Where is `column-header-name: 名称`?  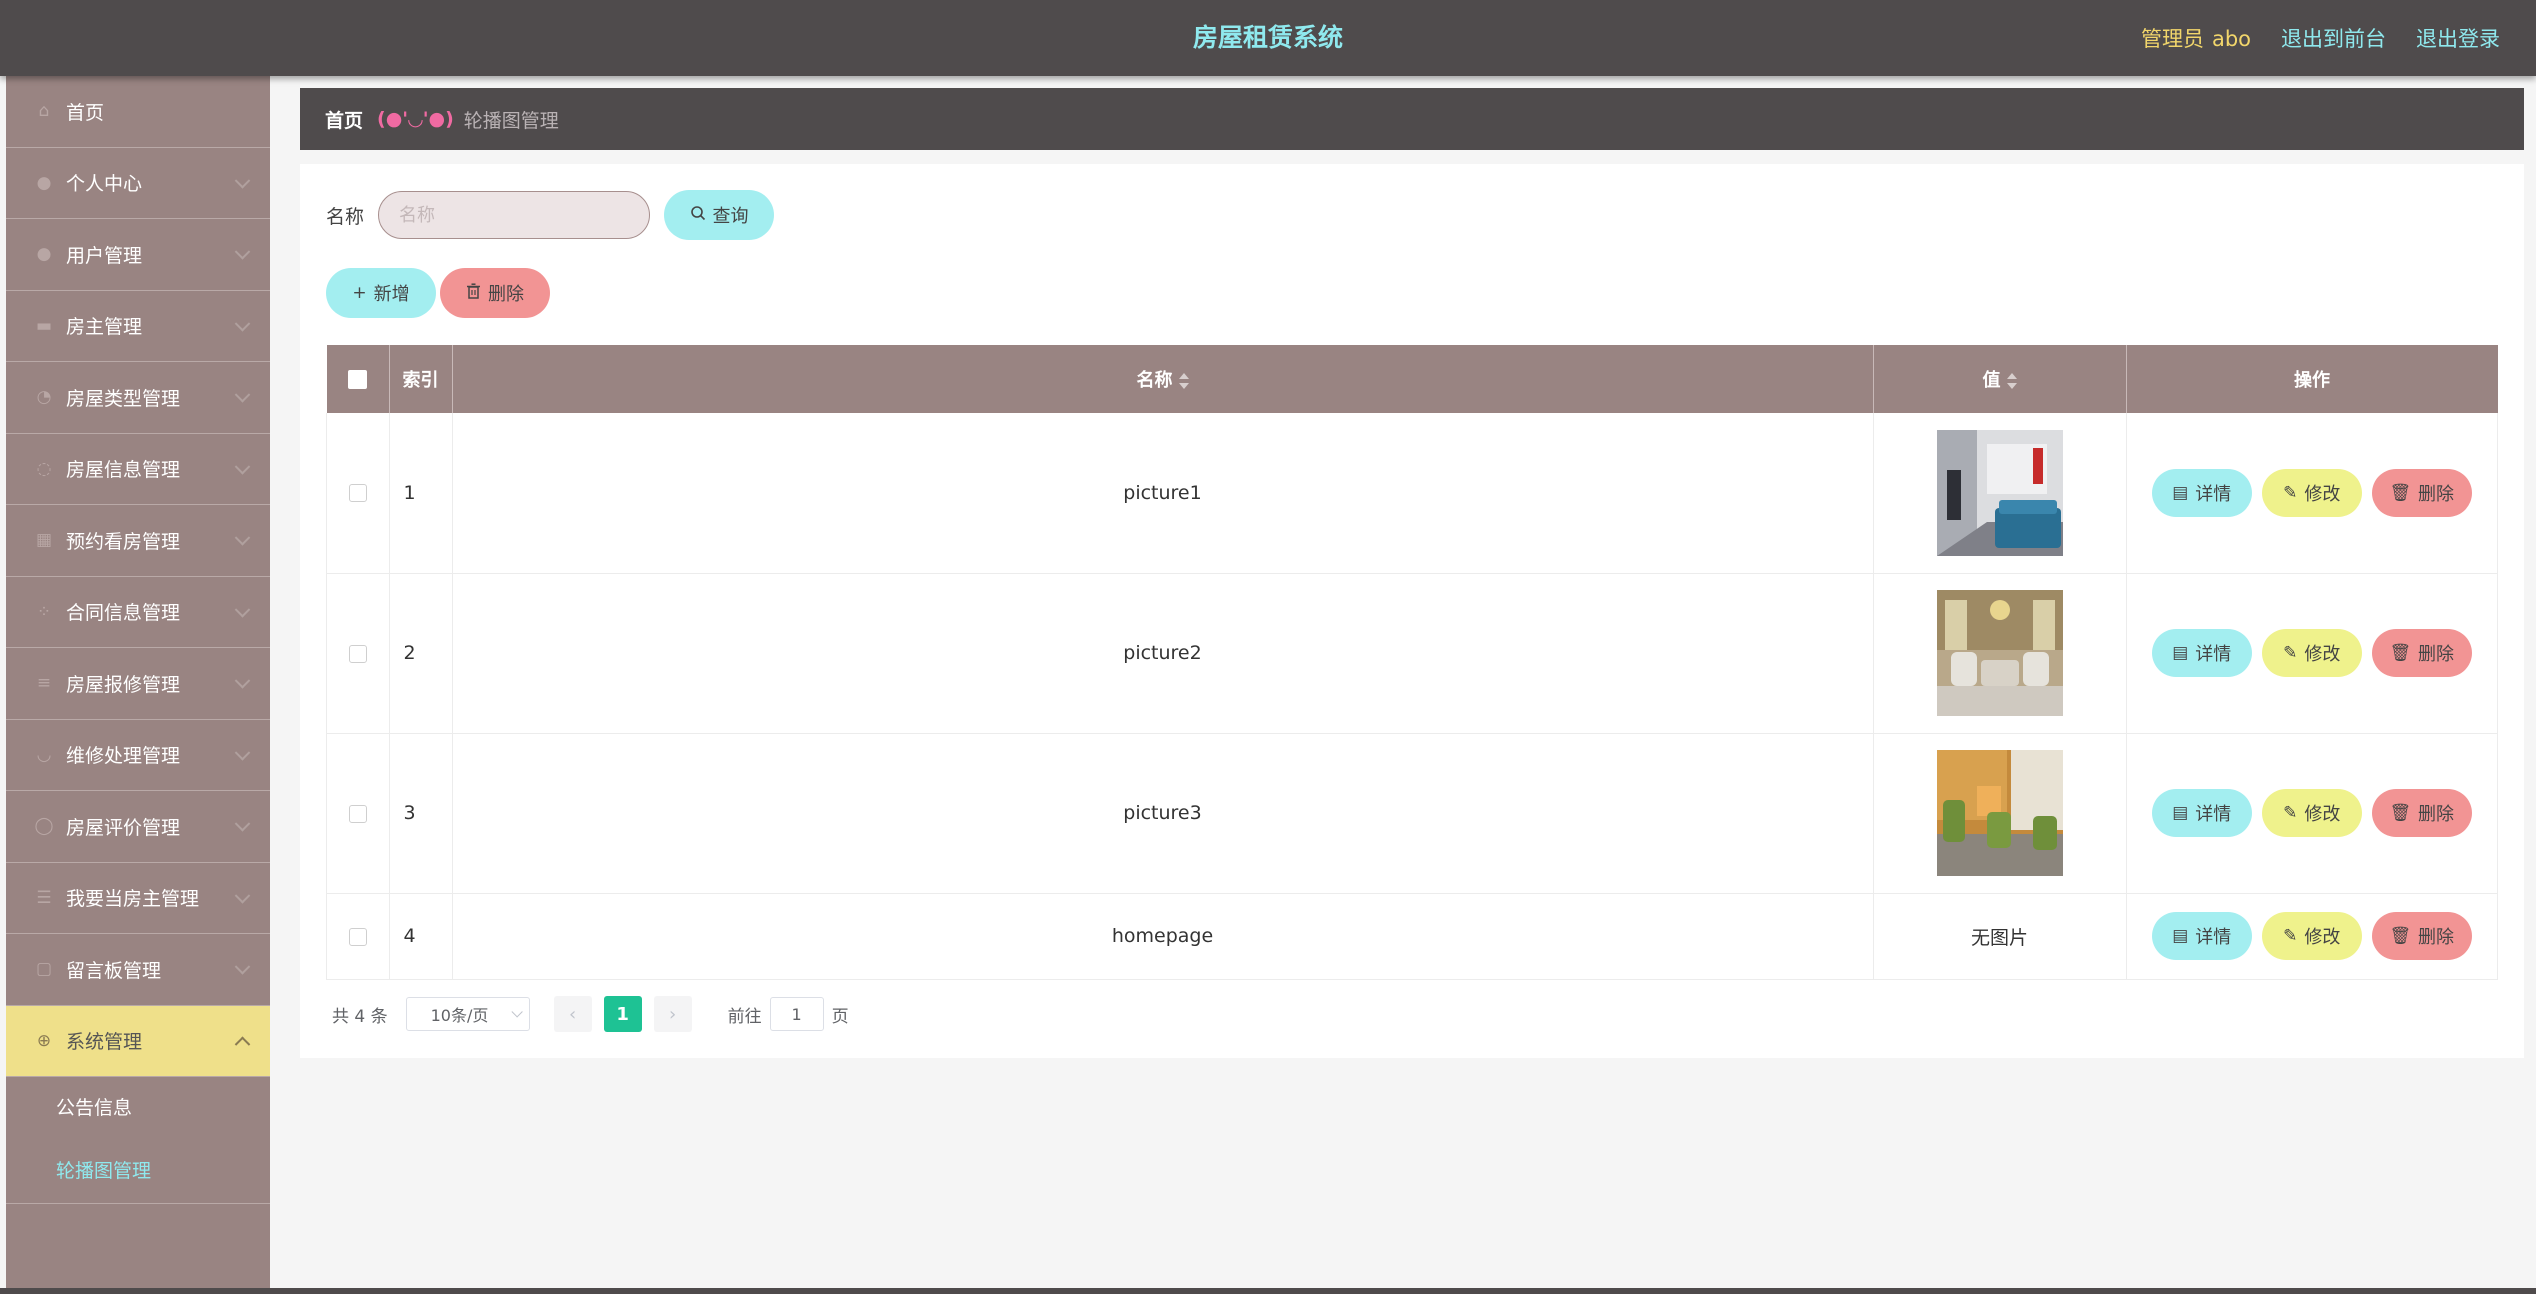 column-header-name: 名称 is located at coordinates (1163, 379).